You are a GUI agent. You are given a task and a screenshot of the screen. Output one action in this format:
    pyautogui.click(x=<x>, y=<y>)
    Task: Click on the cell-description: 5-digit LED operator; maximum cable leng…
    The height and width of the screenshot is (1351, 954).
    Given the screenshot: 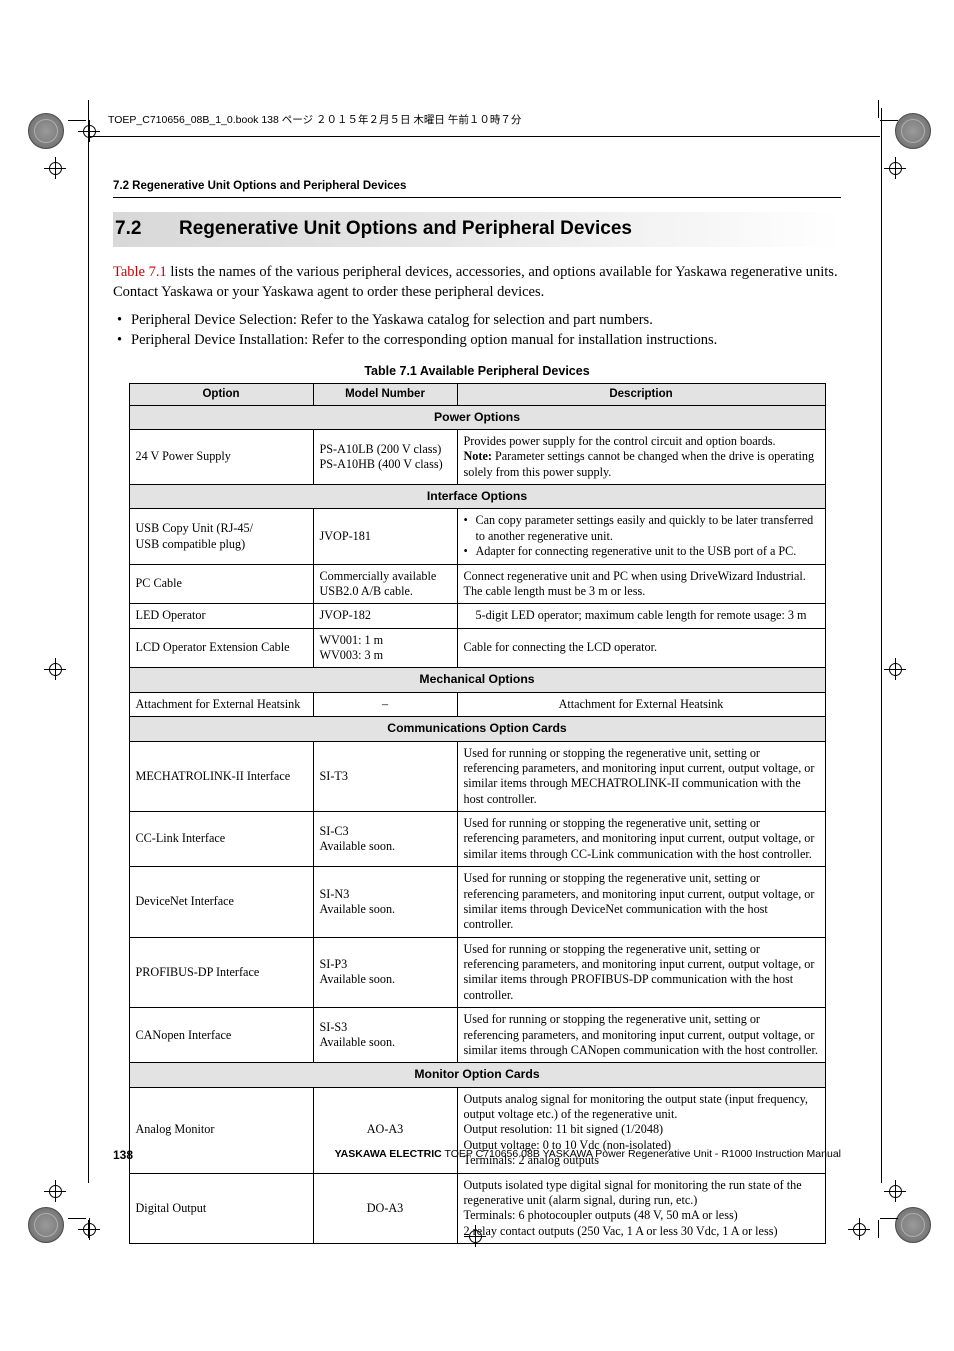 What is the action you would take?
    pyautogui.click(x=641, y=616)
    